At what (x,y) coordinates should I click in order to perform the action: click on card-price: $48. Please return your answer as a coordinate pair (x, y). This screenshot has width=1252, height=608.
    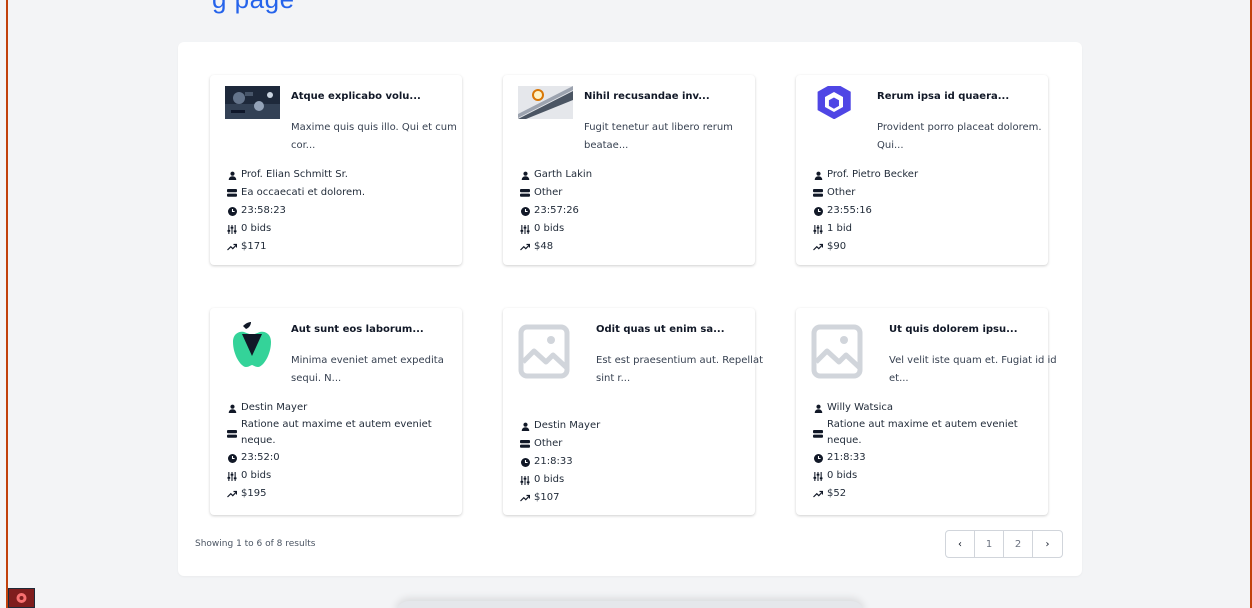
    Looking at the image, I should click on (544, 246).